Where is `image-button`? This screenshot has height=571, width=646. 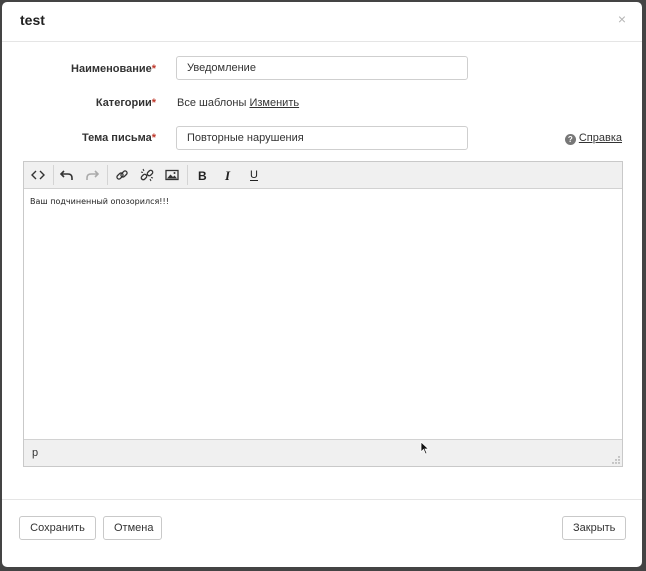 image-button is located at coordinates (172, 175).